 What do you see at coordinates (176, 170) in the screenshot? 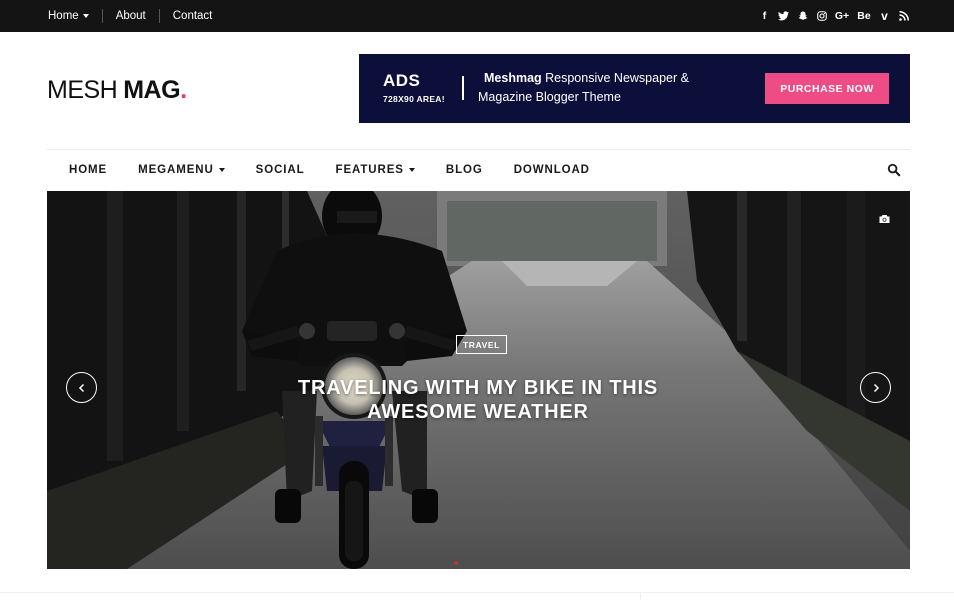
I see `nav-item-megamenu-label: MEGAMENU` at bounding box center [176, 170].